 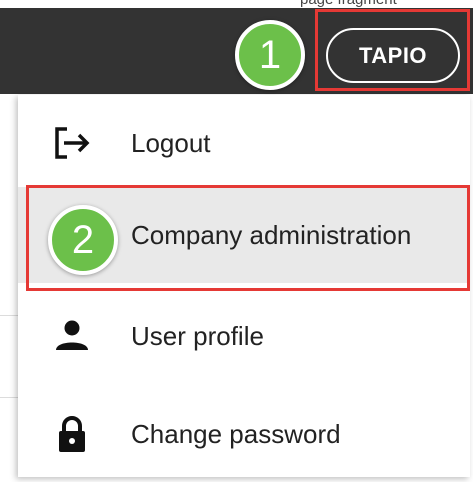 I want to click on step-badge-1-number: 1, so click(x=270, y=54).